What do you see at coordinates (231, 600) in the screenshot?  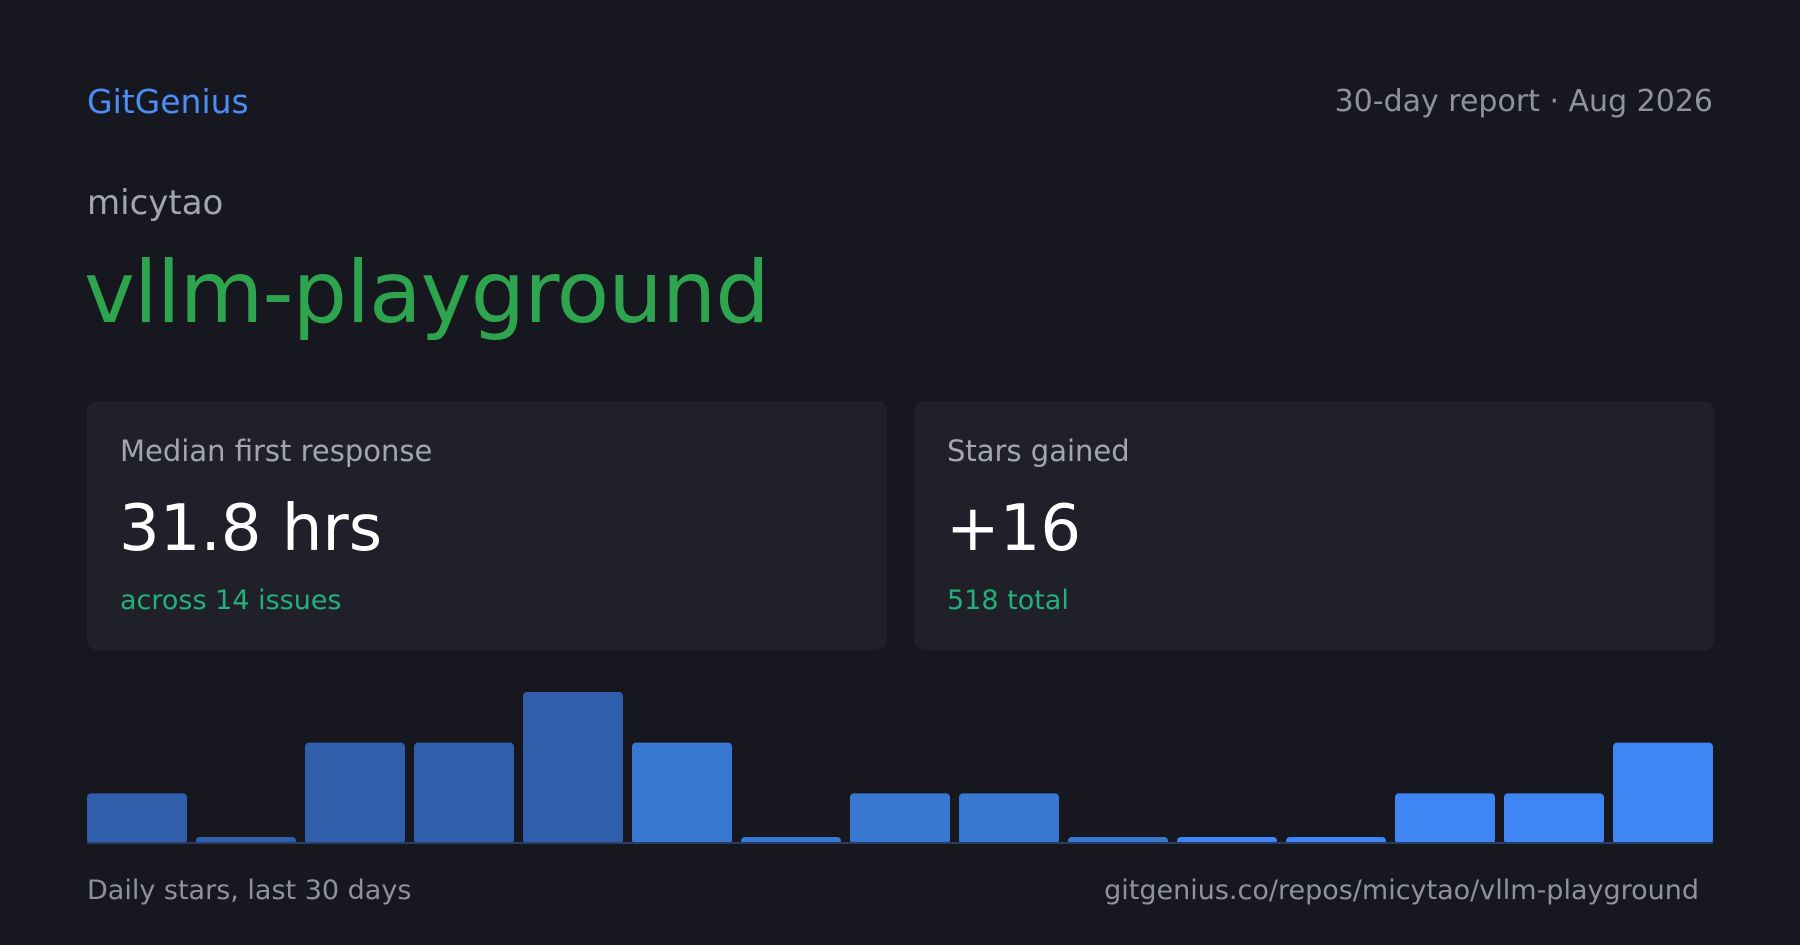 I see `median-response-note: across 14 issues` at bounding box center [231, 600].